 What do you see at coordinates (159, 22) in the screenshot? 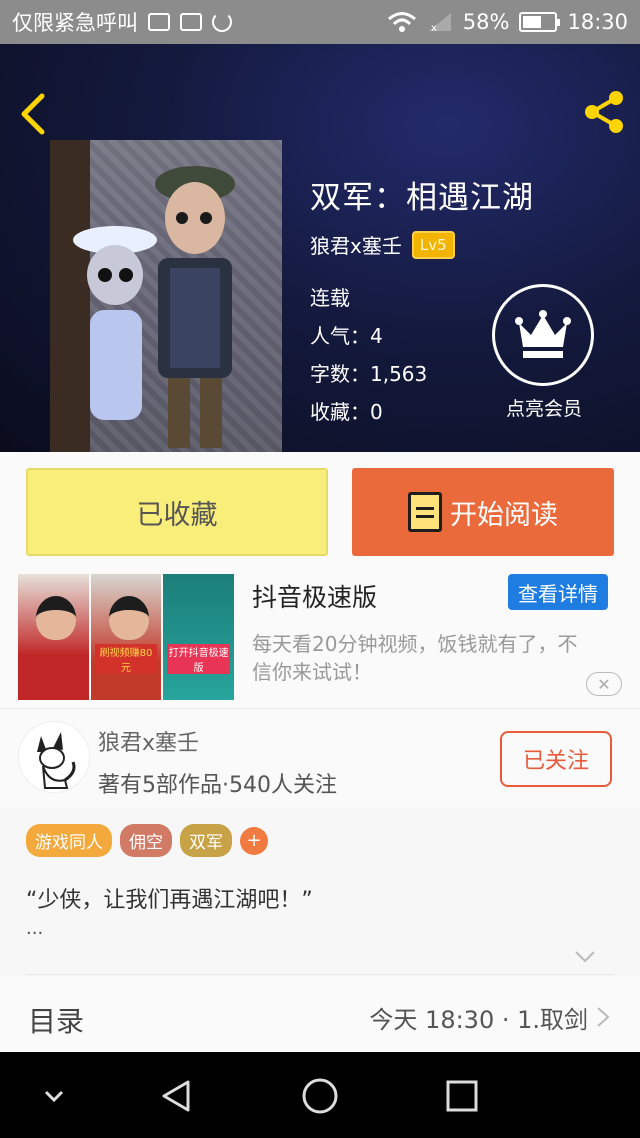
I see `keyboard-icon` at bounding box center [159, 22].